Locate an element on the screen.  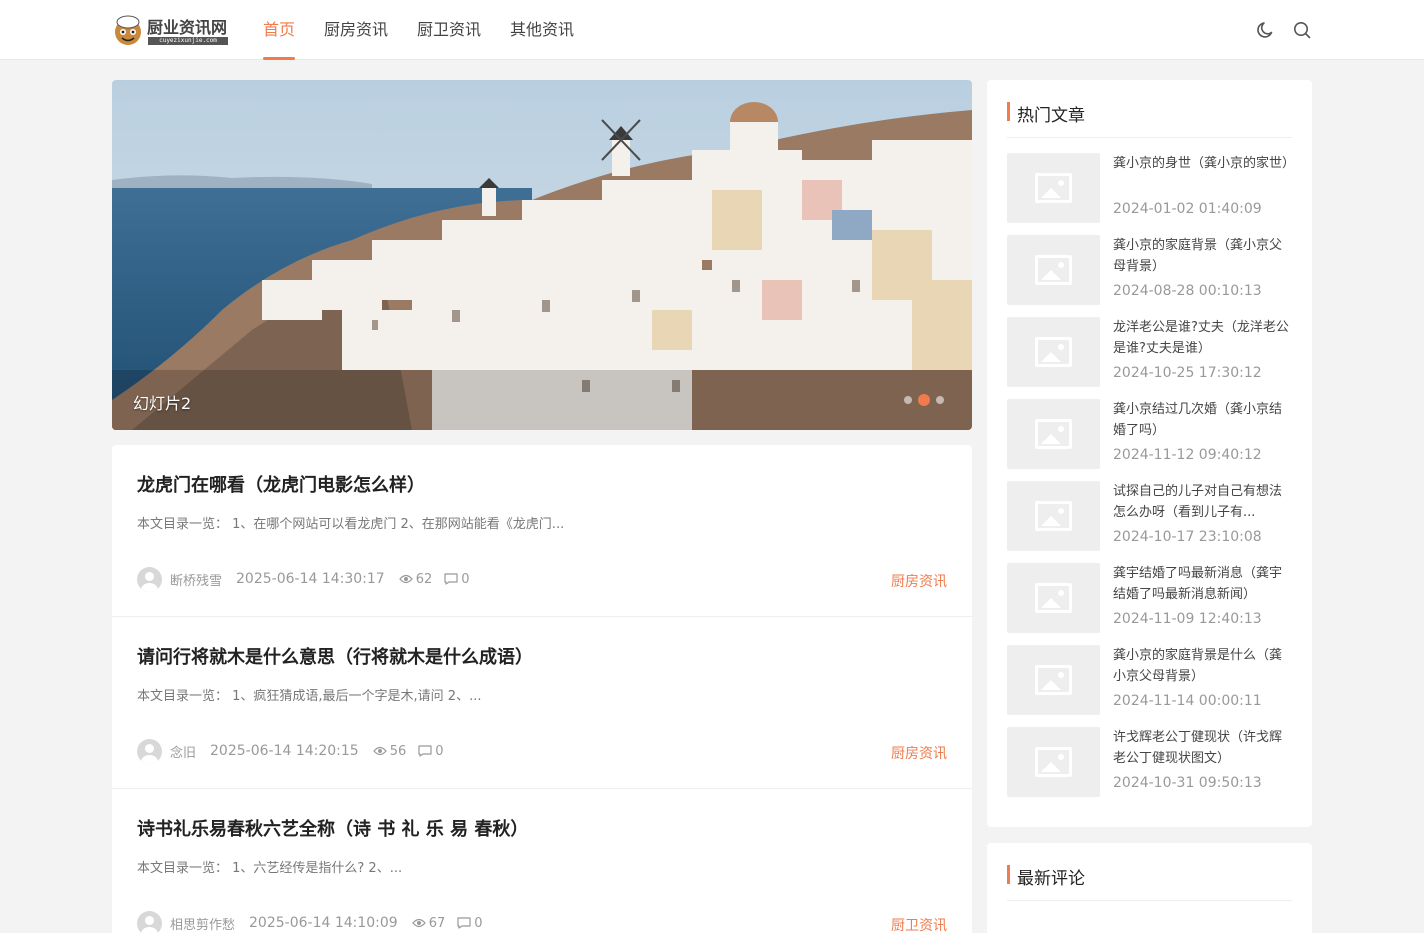
hot-article-title: 许戈辉老公丁健现状（许戈辉老公丁健现状图文） is located at coordinates (1203, 748).